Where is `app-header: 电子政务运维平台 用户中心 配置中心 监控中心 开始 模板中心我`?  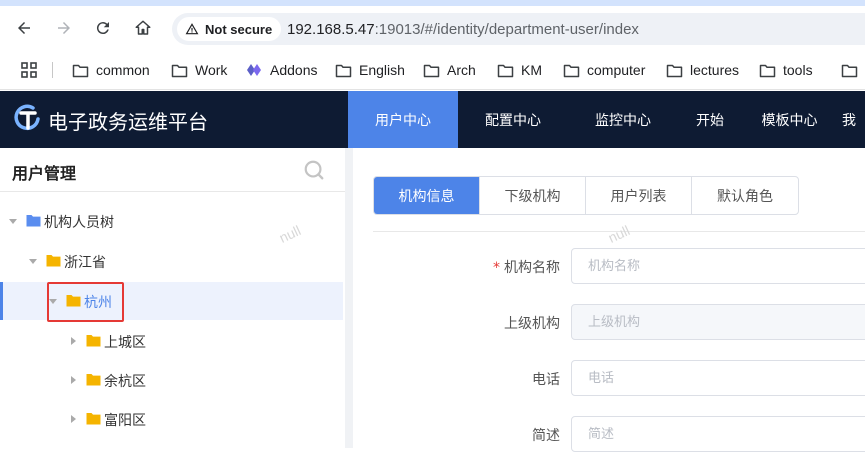 app-header: 电子政务运维平台 用户中心 配置中心 监控中心 开始 模板中心我 is located at coordinates (432, 119).